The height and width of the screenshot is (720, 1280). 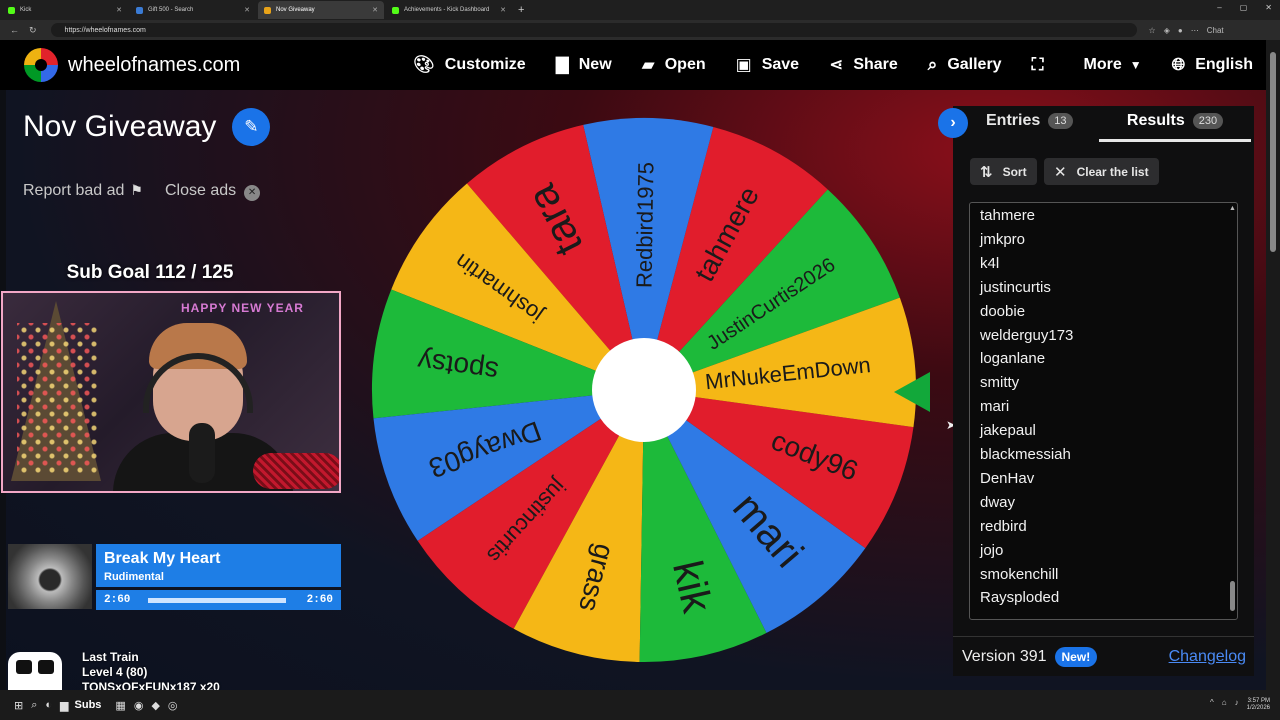 I want to click on menu-customize: 🎨︎ Customize, so click(x=469, y=65).